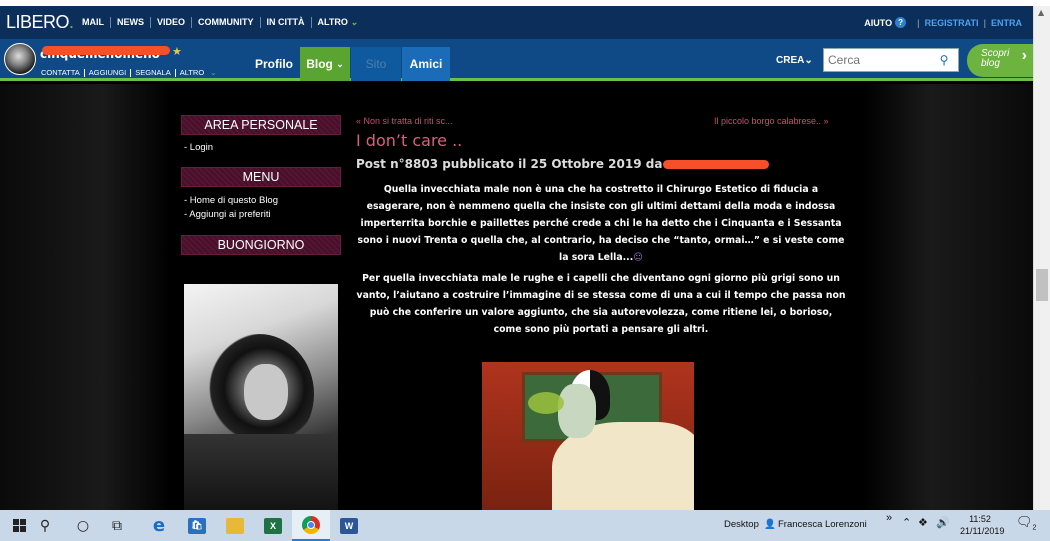  I want to click on smiley-icon: ☺, so click(638, 257).